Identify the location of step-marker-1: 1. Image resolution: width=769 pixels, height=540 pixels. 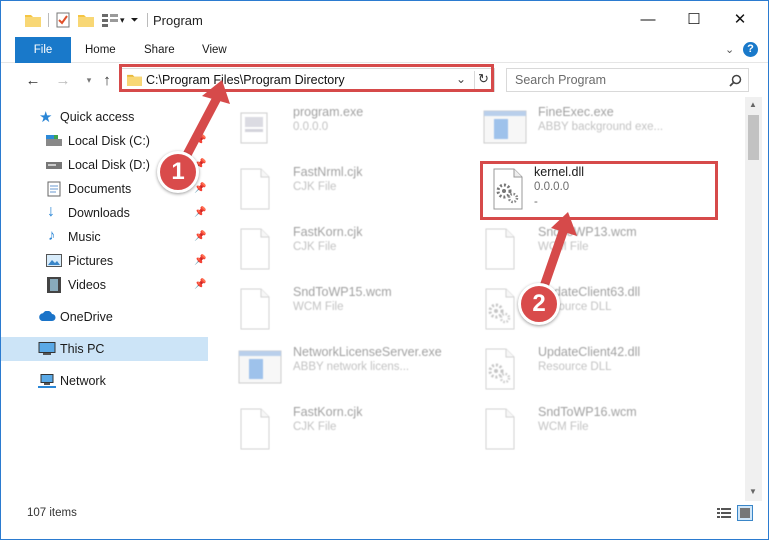
(178, 172).